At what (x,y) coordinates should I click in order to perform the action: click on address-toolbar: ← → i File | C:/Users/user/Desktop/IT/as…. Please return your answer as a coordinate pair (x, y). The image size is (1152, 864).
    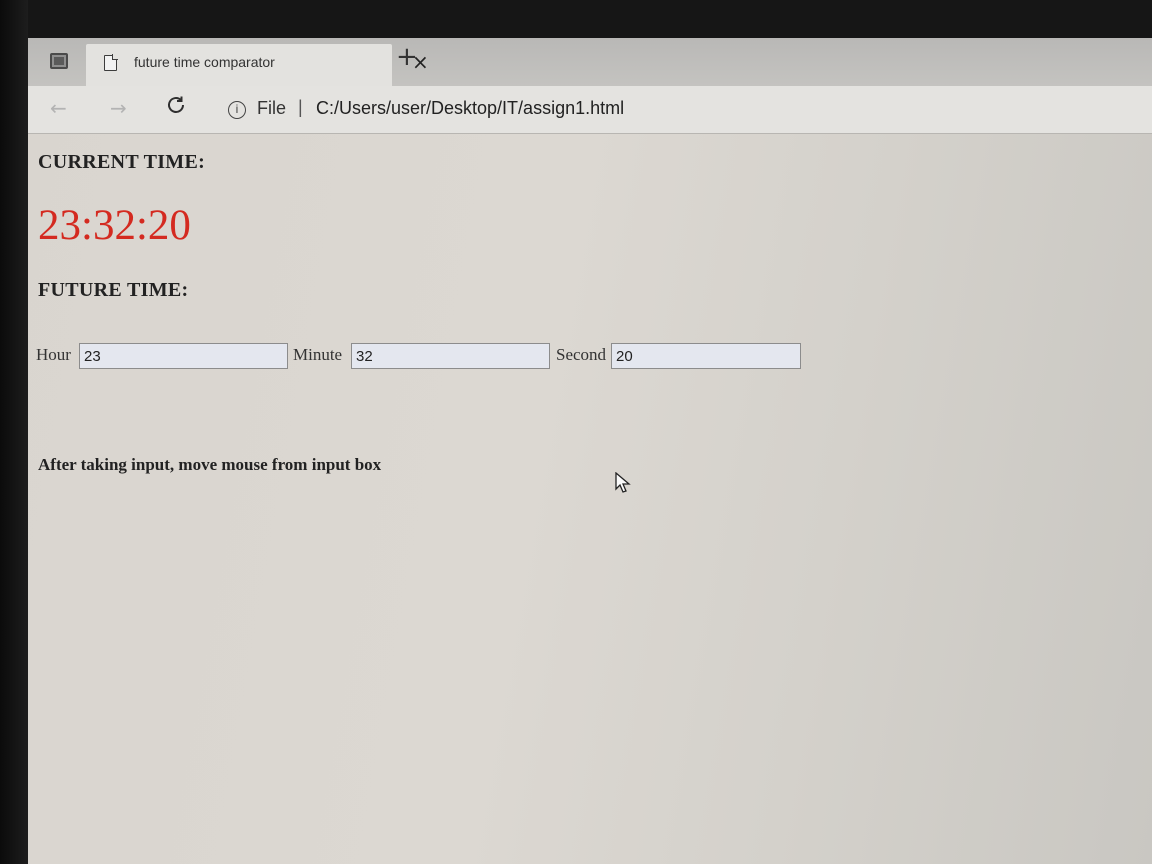
    Looking at the image, I should click on (590, 110).